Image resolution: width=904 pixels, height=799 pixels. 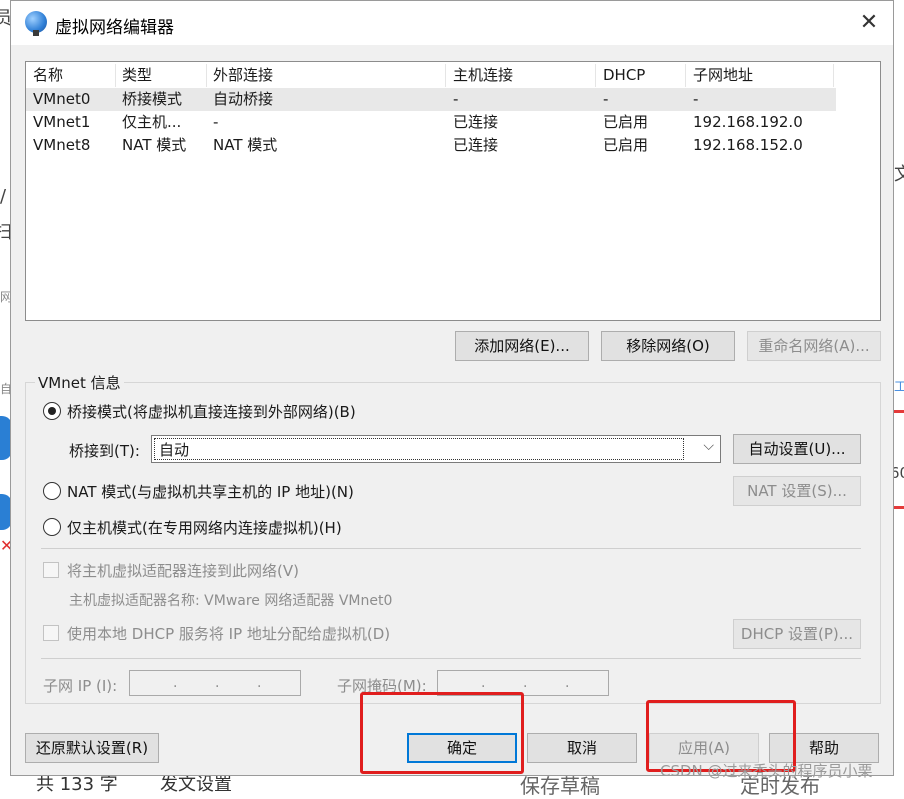 I want to click on column-header-subnet: 子网地址, so click(x=763, y=75).